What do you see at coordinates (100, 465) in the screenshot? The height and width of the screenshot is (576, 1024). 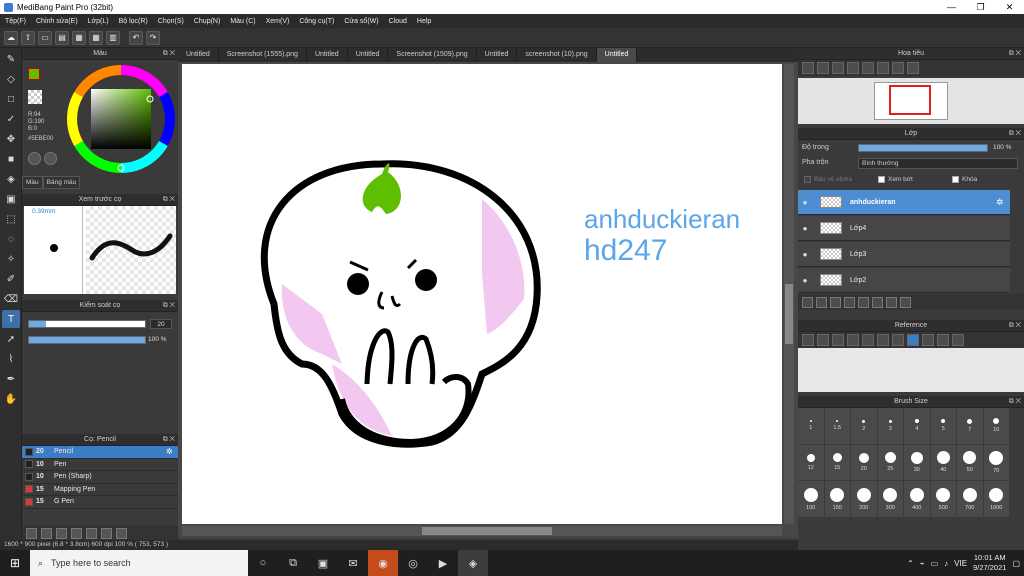 I see `brush-item: 10 Pen` at bounding box center [100, 465].